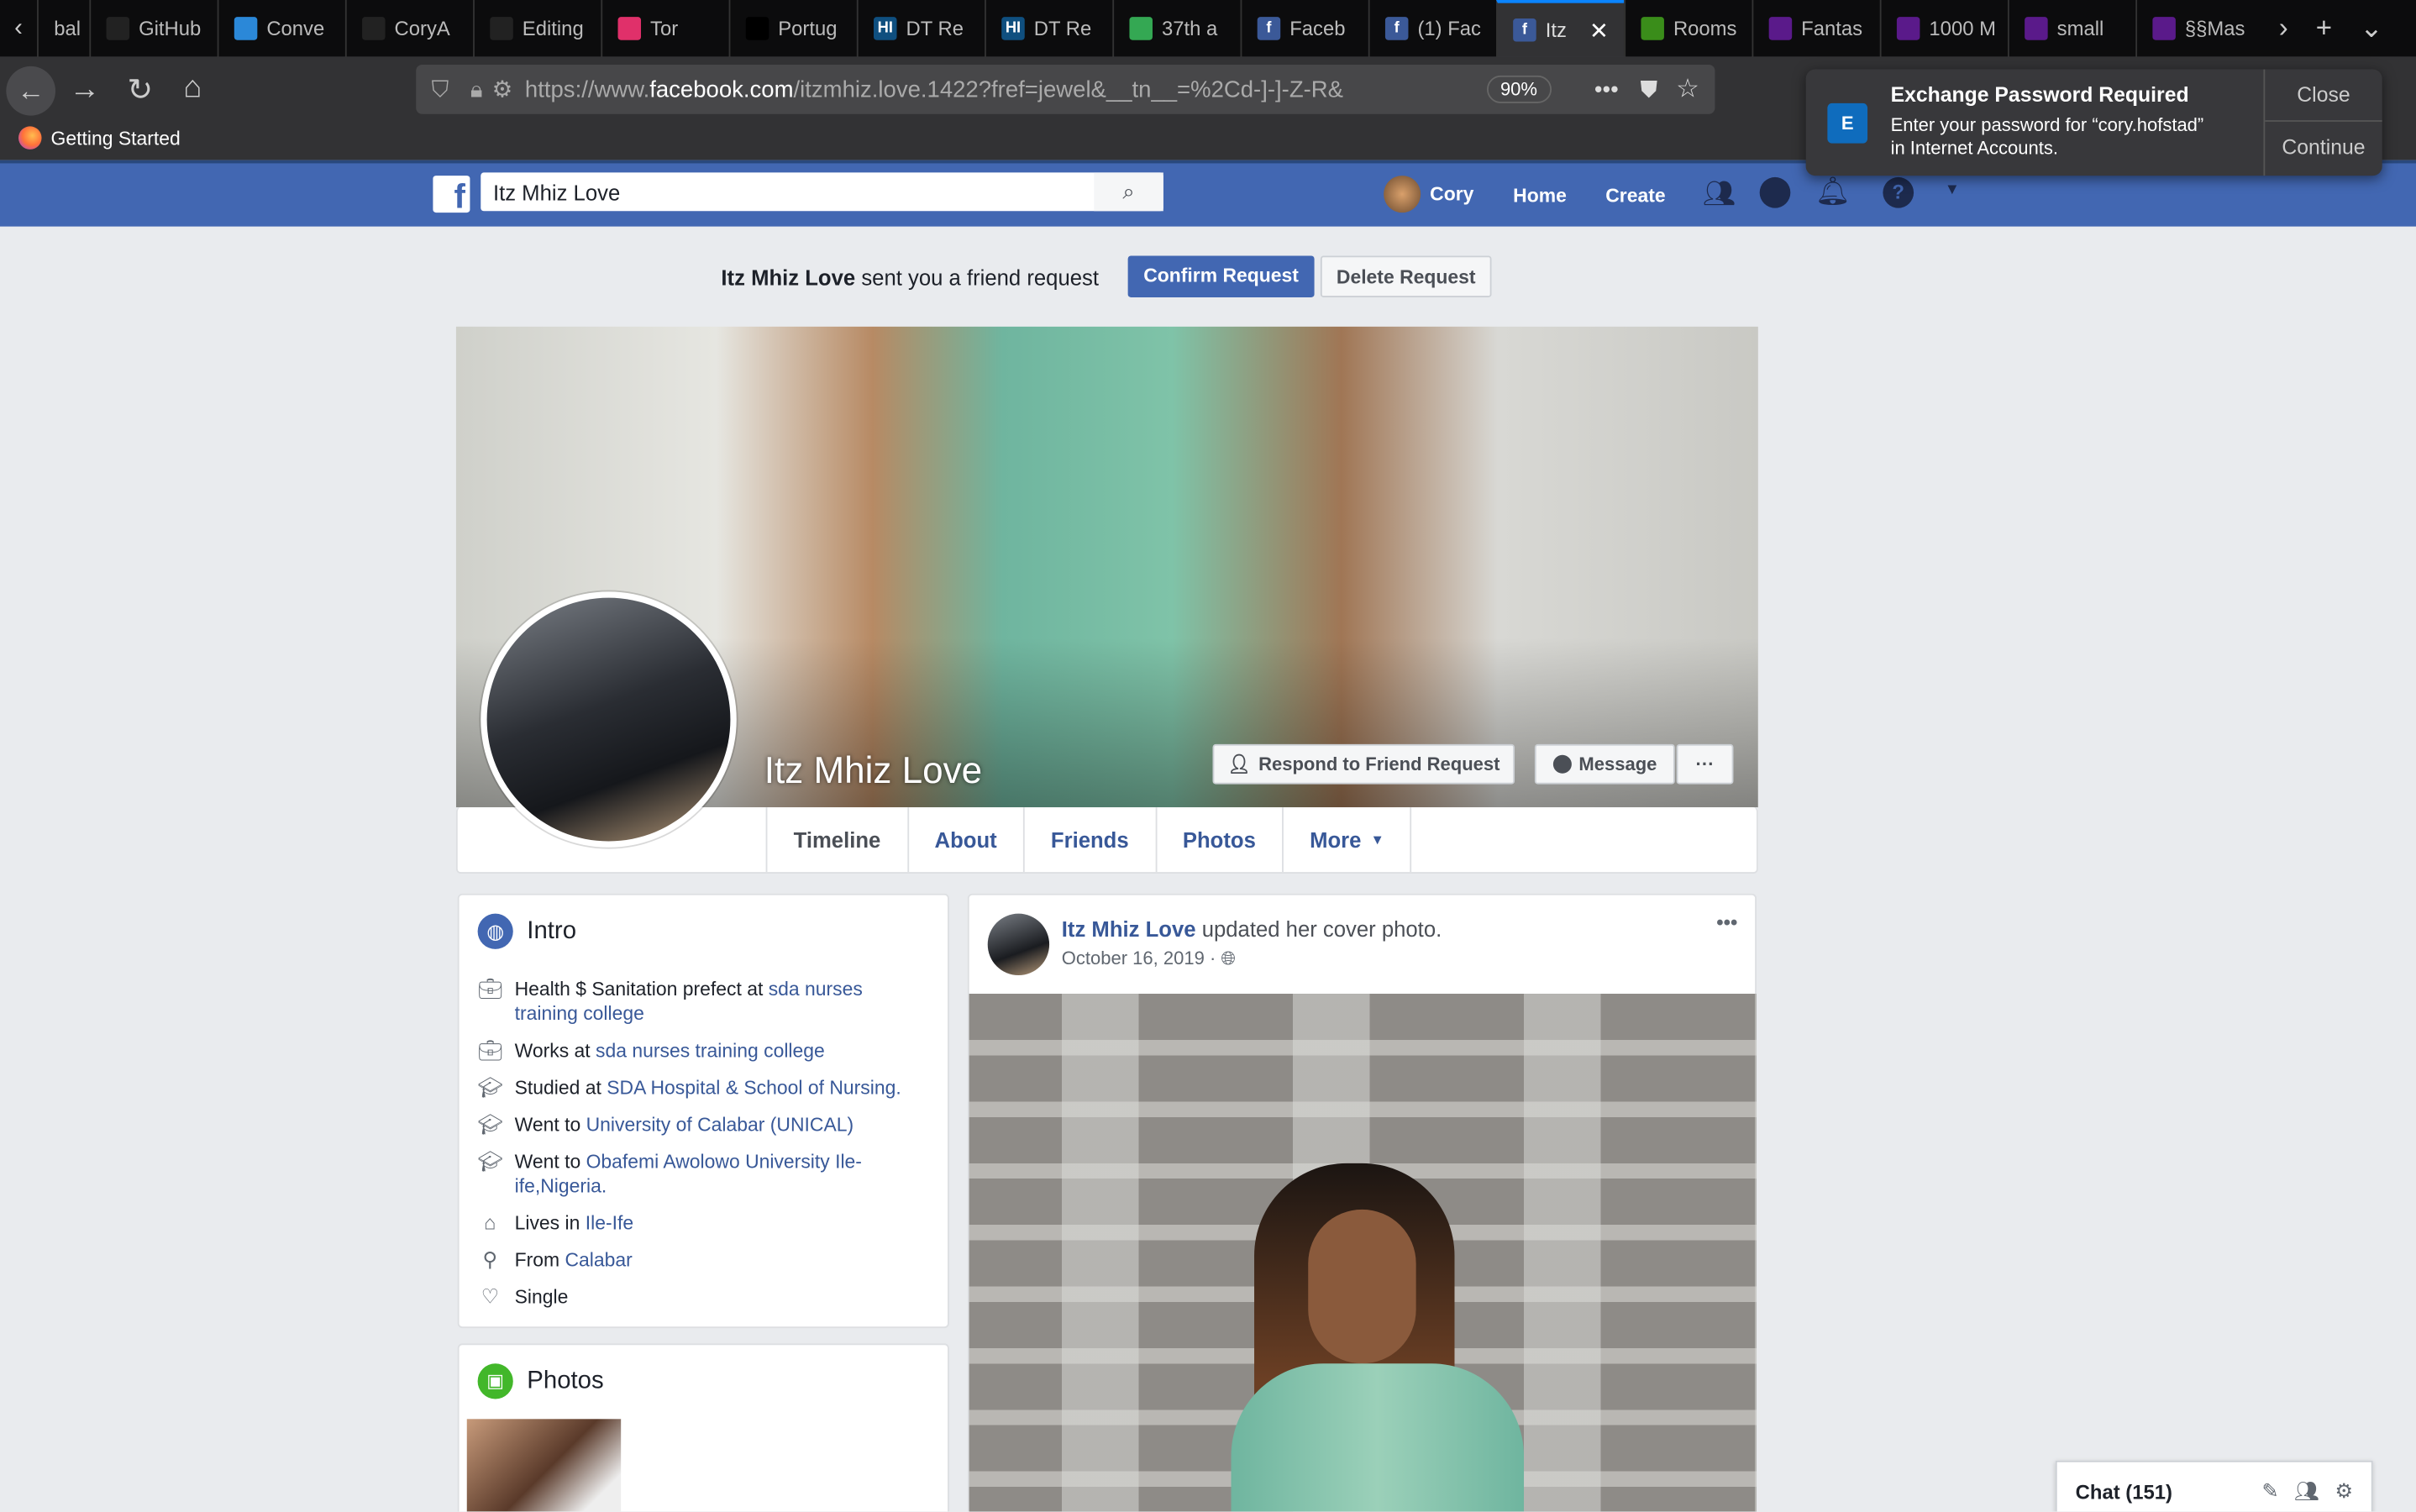 This screenshot has width=2416, height=1512. I want to click on message-button: Message, so click(1604, 764).